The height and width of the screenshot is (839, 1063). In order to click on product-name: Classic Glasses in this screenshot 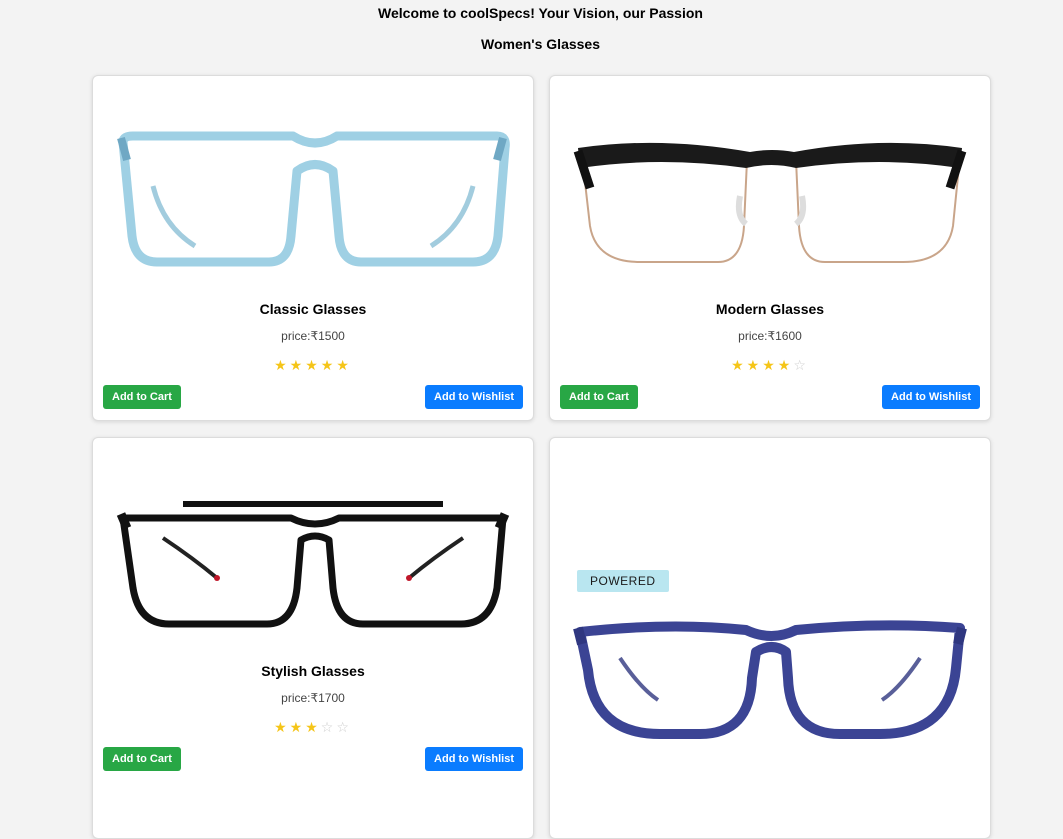, I will do `click(313, 309)`.